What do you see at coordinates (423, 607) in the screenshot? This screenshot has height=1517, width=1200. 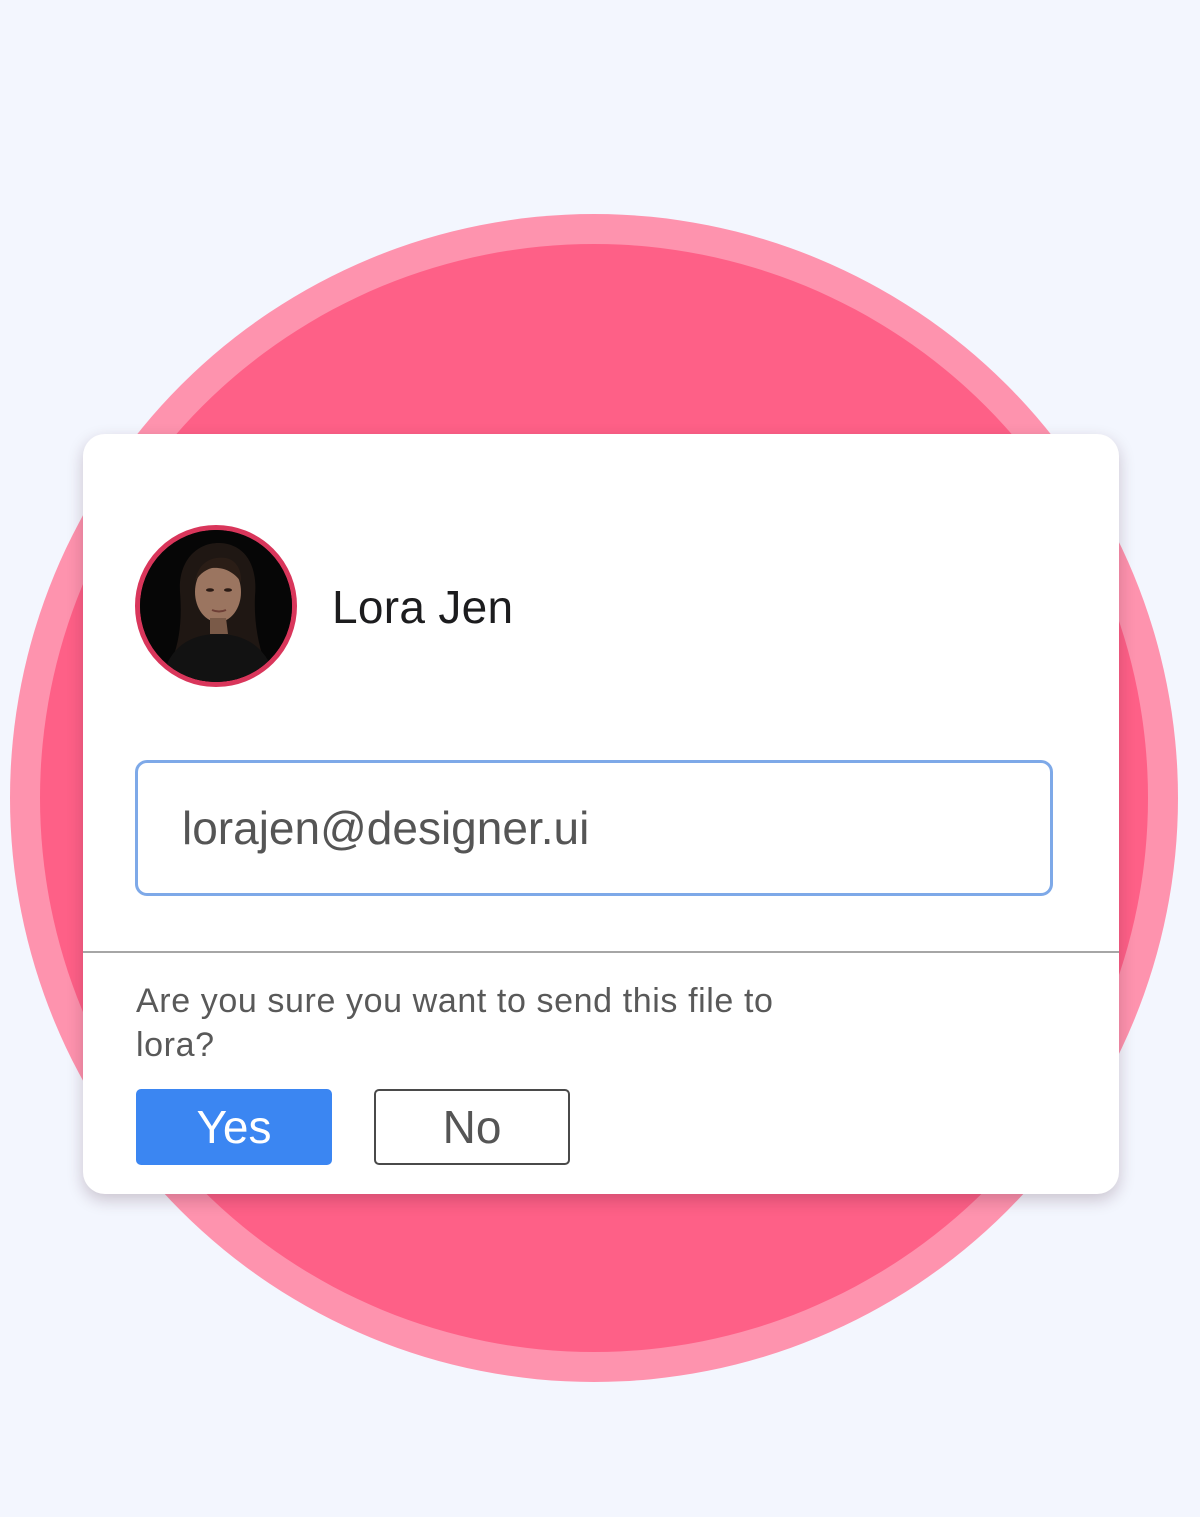 I see `user-name: Lora Jen` at bounding box center [423, 607].